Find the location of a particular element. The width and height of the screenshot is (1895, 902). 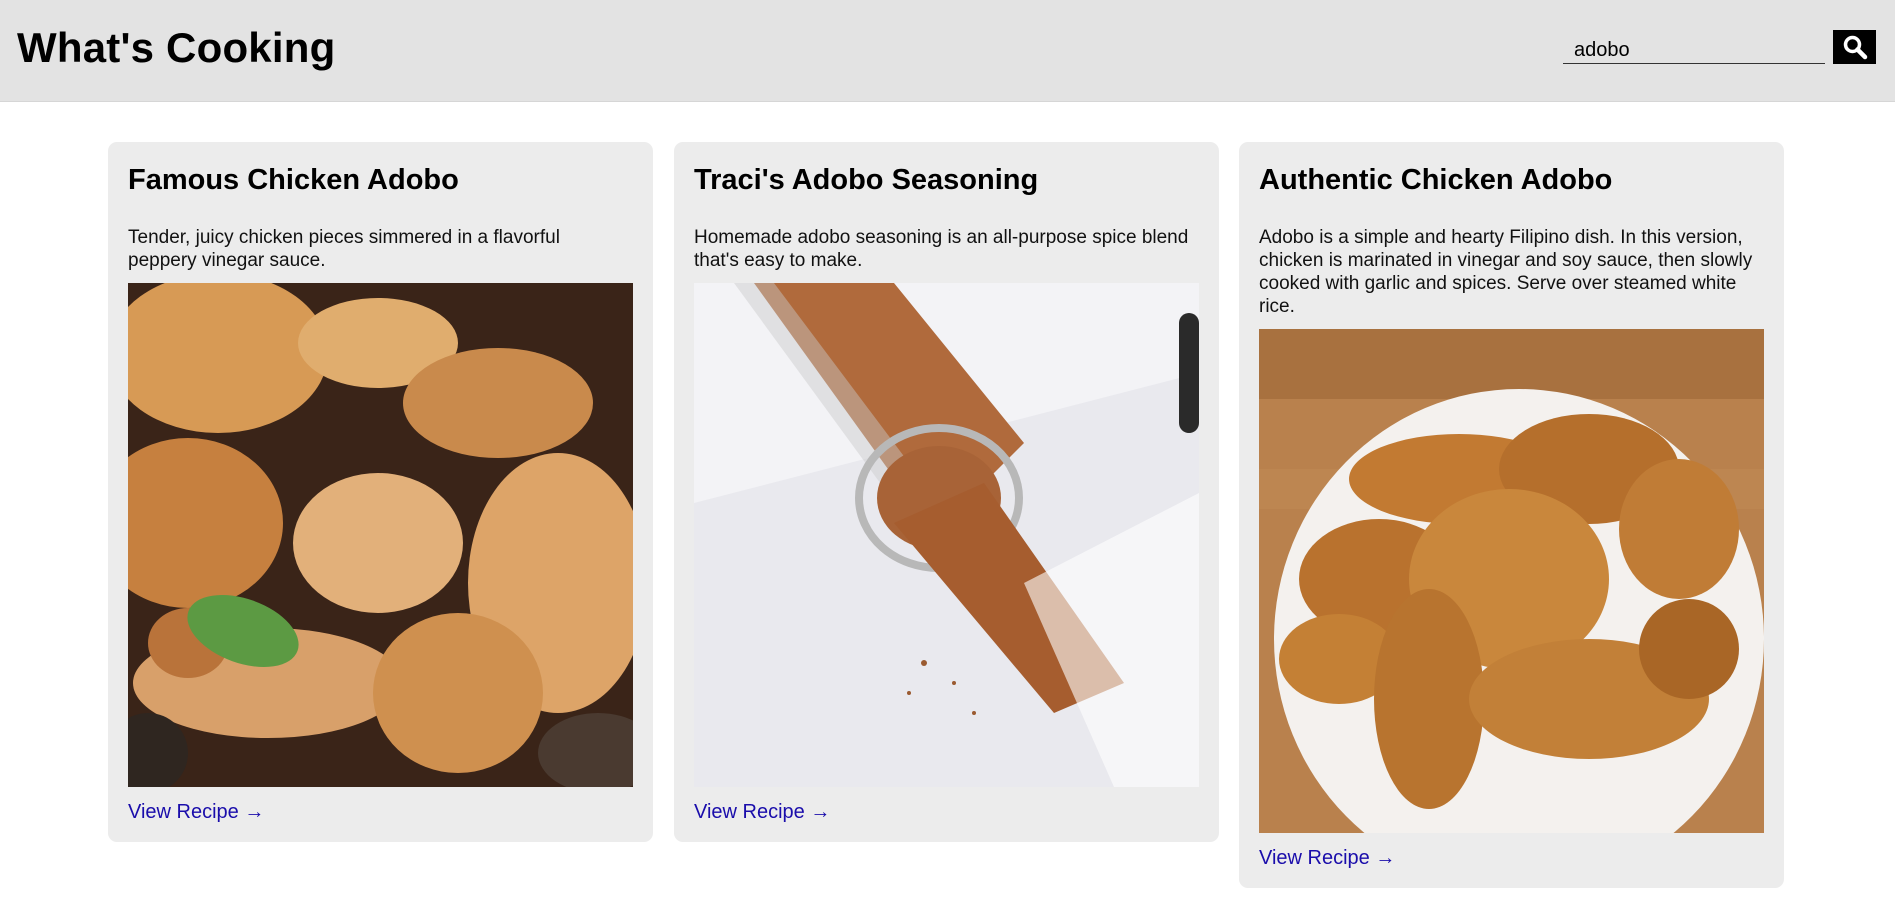

search-icon is located at coordinates (1855, 47).